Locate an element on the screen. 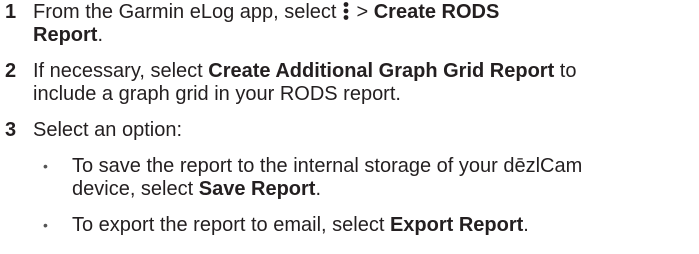 The height and width of the screenshot is (254, 699). step-1-text-mid: > is located at coordinates (365, 12).